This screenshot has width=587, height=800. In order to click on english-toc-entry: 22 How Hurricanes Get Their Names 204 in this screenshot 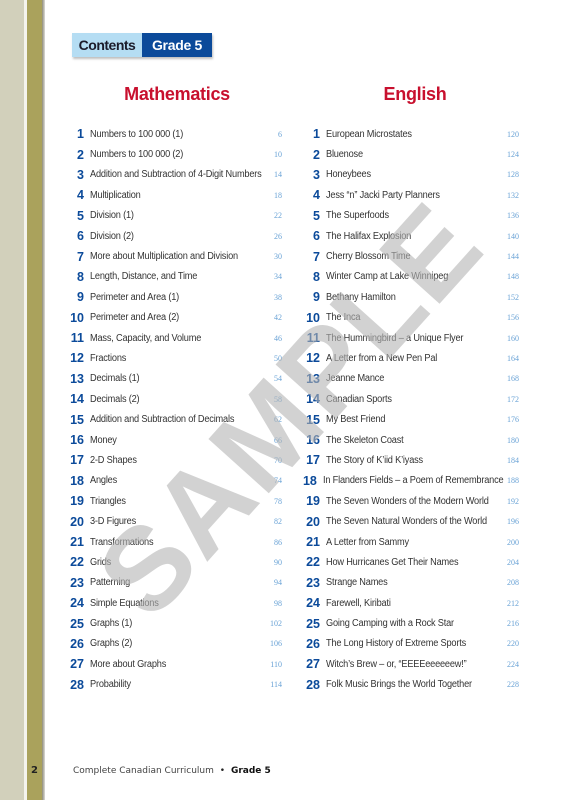, I will do `click(408, 562)`.